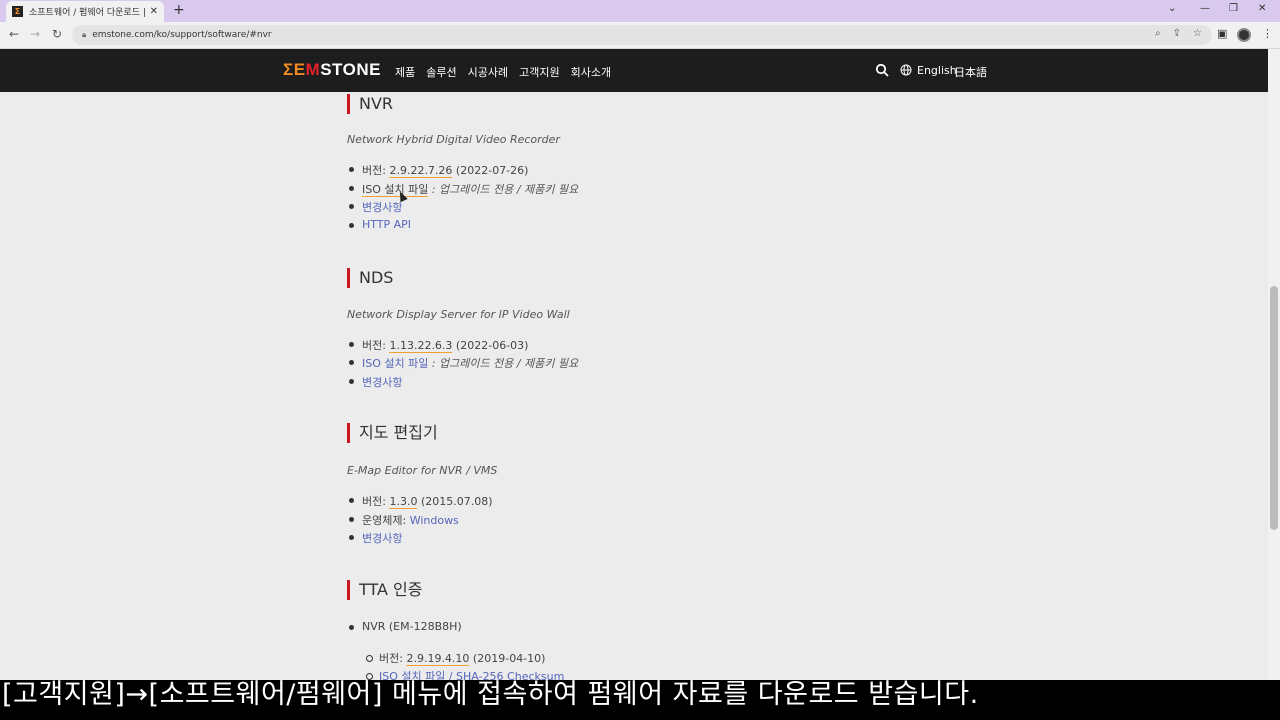 The height and width of the screenshot is (720, 1280). I want to click on map-subtitle: E-Map Editor for NVR / VMS, so click(422, 470).